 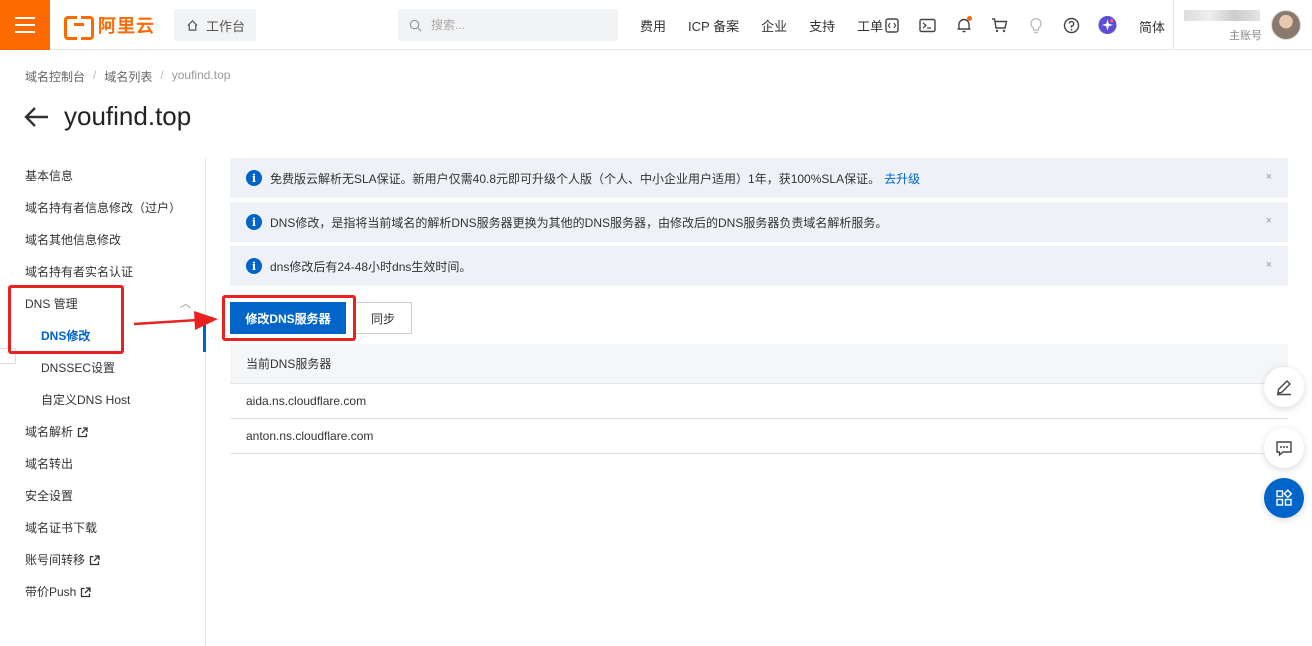 I want to click on sidebar-item-other-info: 域名其他信息修改, so click(x=102, y=240).